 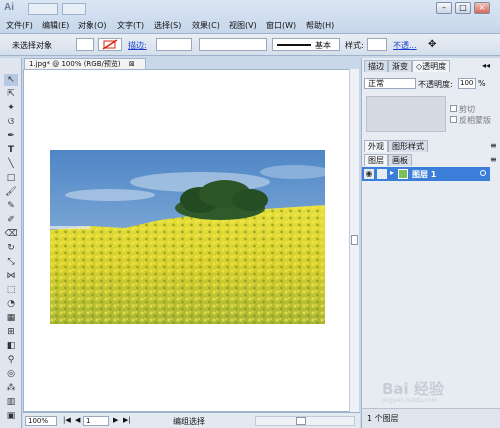 What do you see at coordinates (376, 83) in the screenshot?
I see `blend-mode-value: 正常` at bounding box center [376, 83].